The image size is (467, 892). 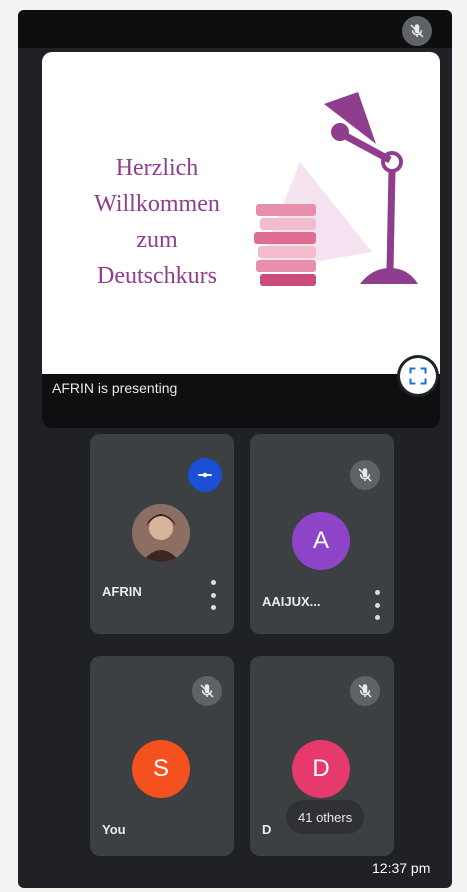 I want to click on fullscreen-button, so click(x=418, y=376).